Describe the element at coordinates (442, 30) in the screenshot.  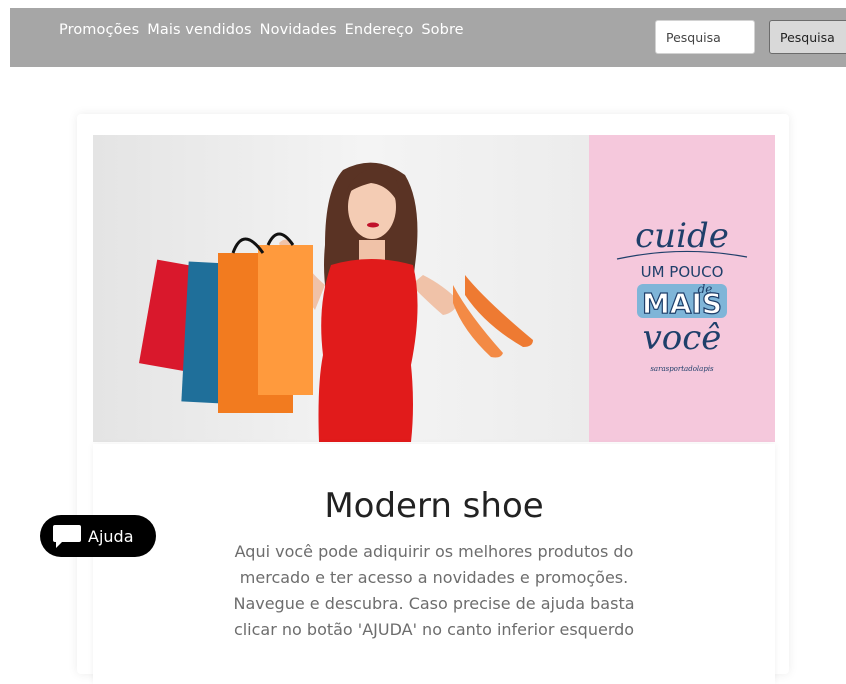
I see `nav-link-sobre: Sobre` at that location.